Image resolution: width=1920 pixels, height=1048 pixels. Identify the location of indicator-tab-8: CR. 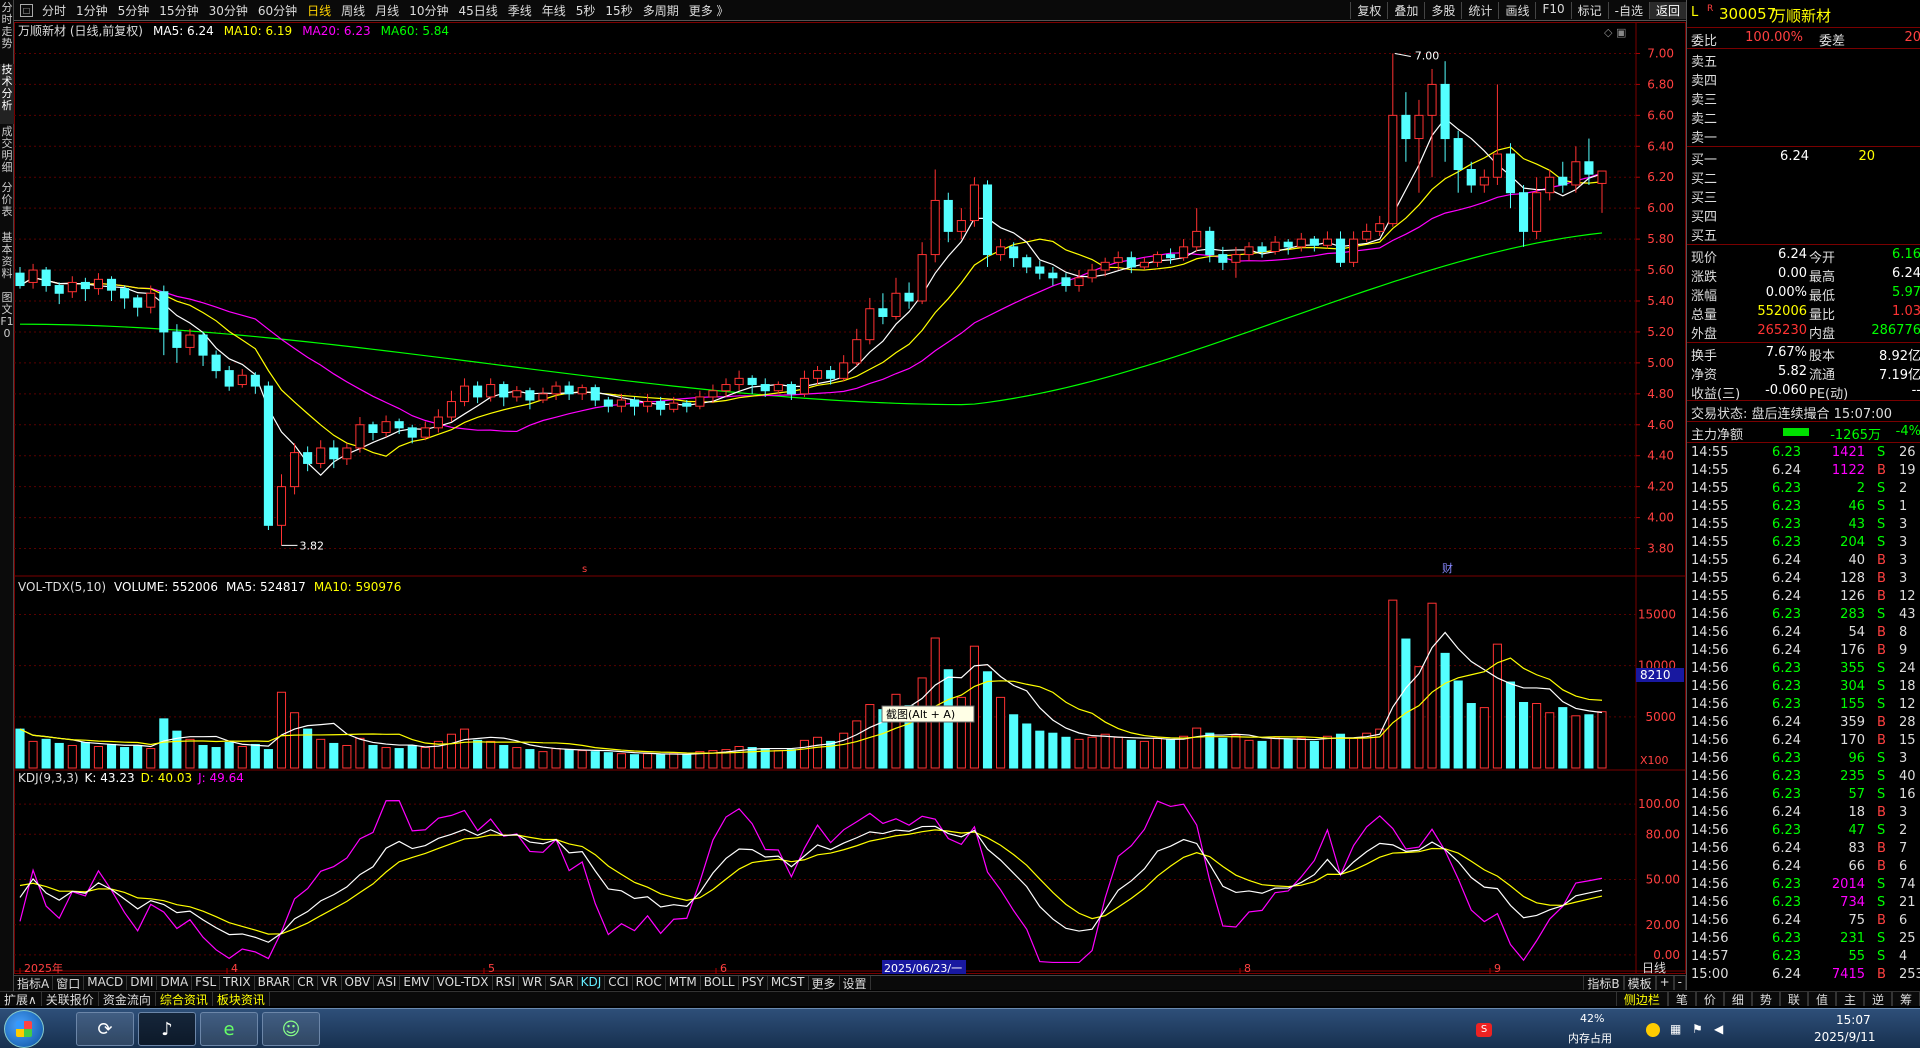
(306, 983).